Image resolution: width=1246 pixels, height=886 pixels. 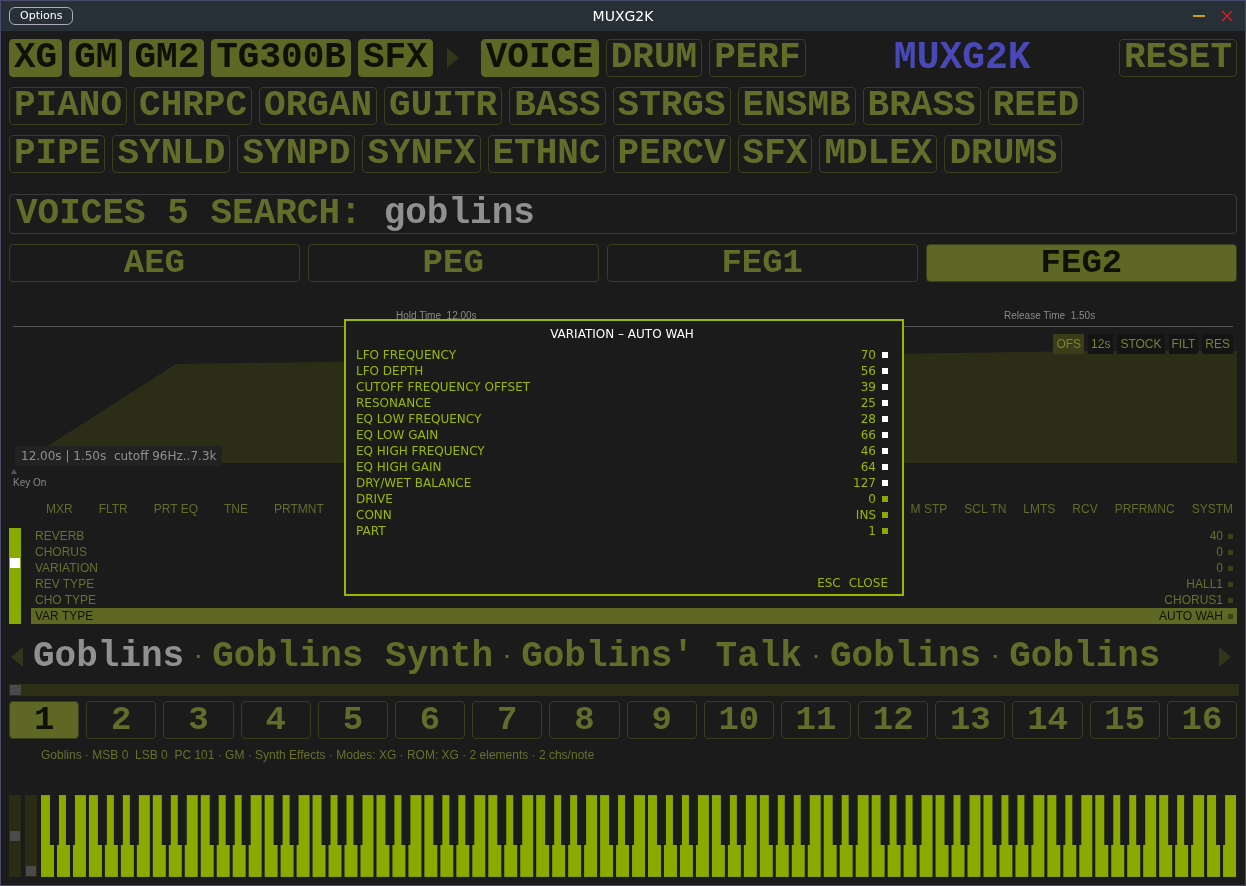 What do you see at coordinates (1216, 536) in the screenshot?
I see `parameter-value: 40` at bounding box center [1216, 536].